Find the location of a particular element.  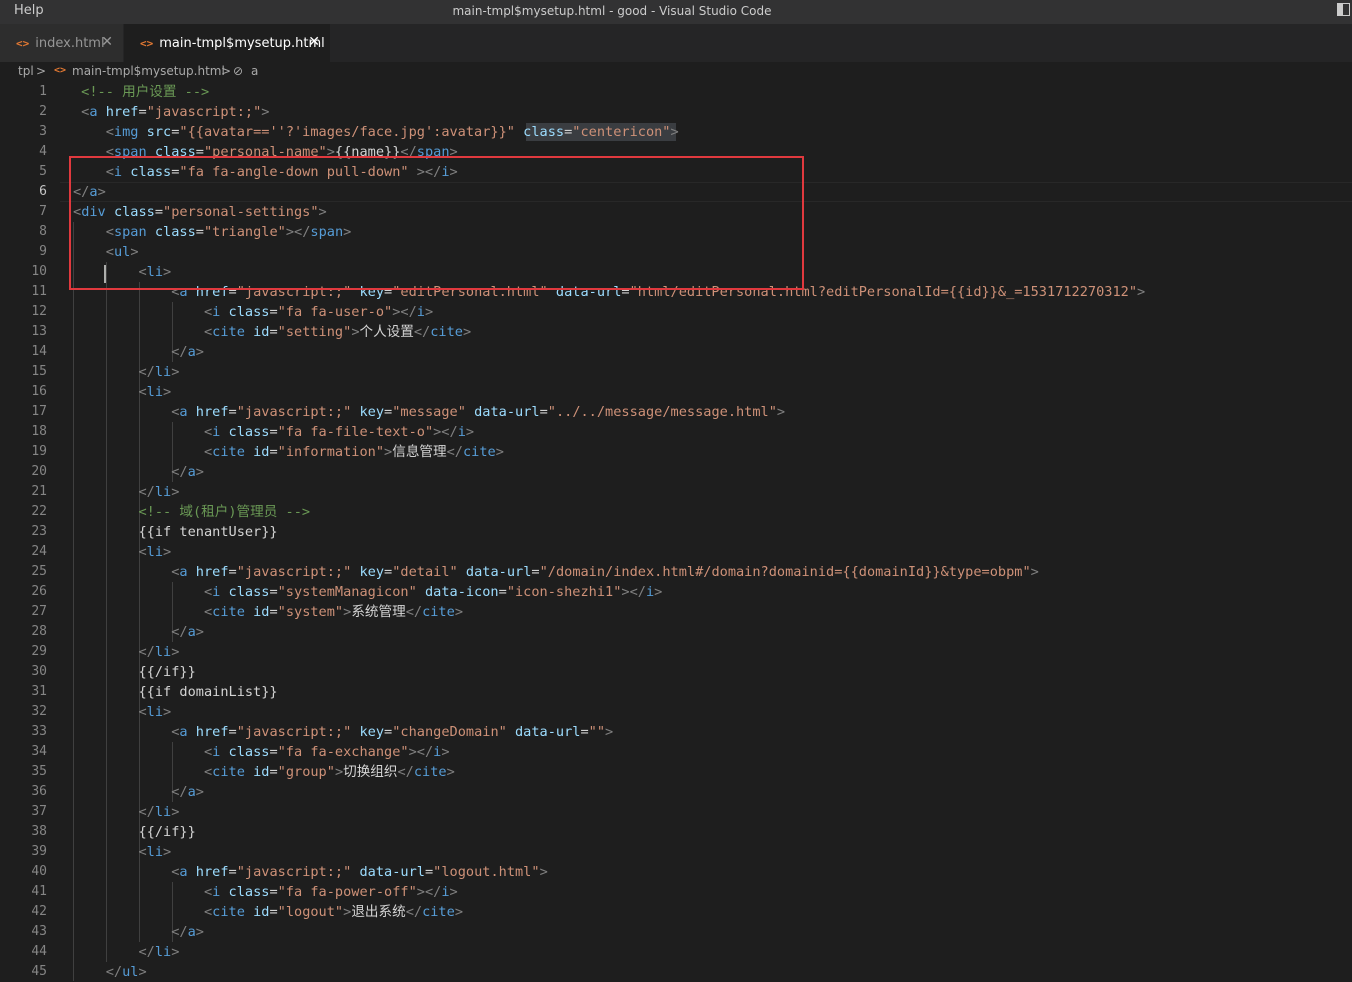

code-line: 29 </li> is located at coordinates (676, 652).